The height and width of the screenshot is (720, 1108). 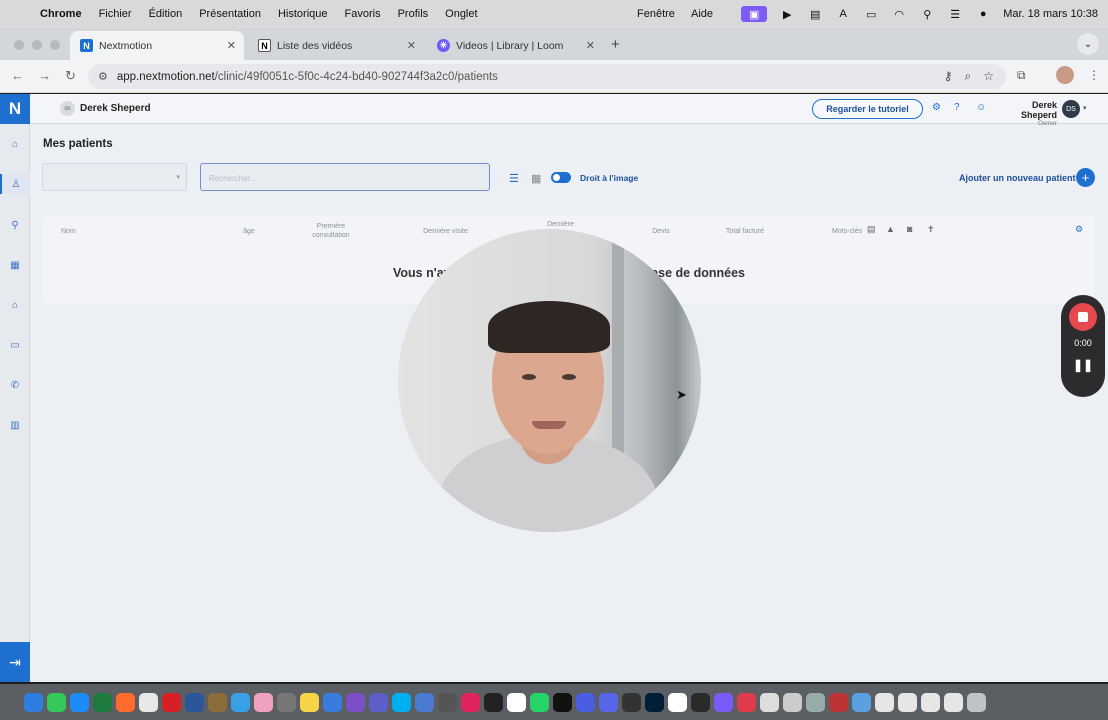 What do you see at coordinates (847, 231) in the screenshot?
I see `column-header-mots-cles: Mots-clés` at bounding box center [847, 231].